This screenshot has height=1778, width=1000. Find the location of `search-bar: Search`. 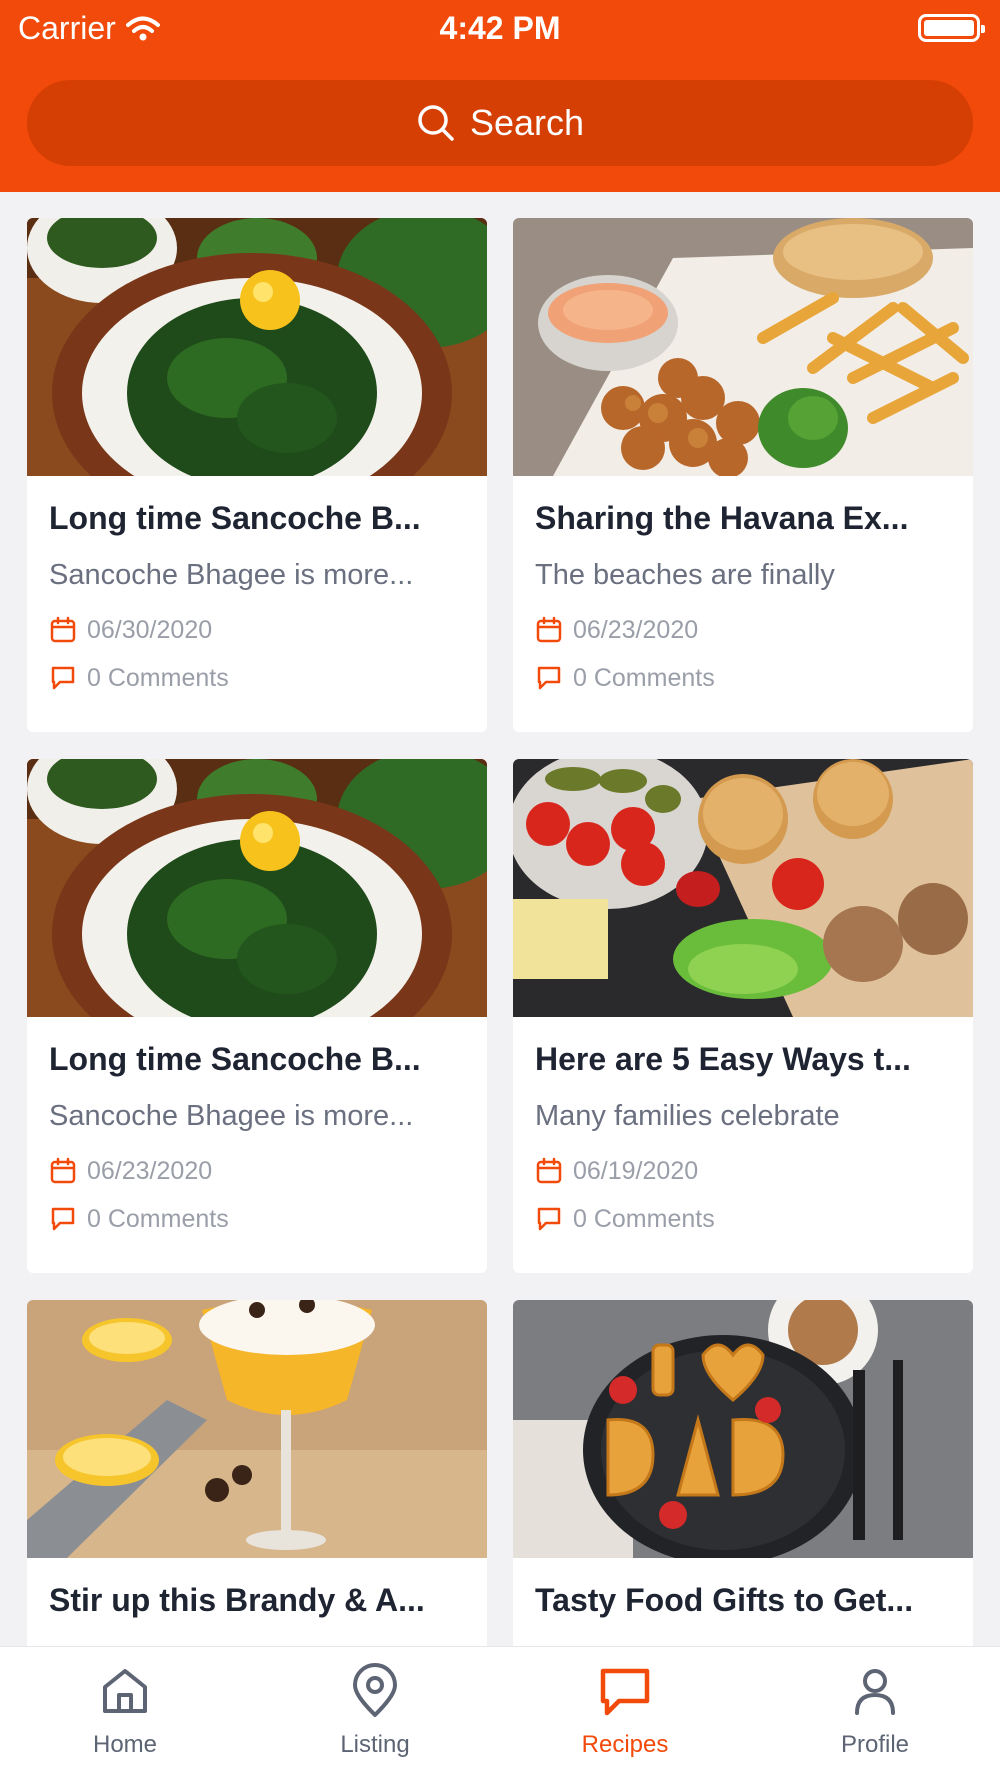

search-bar: Search is located at coordinates (500, 123).